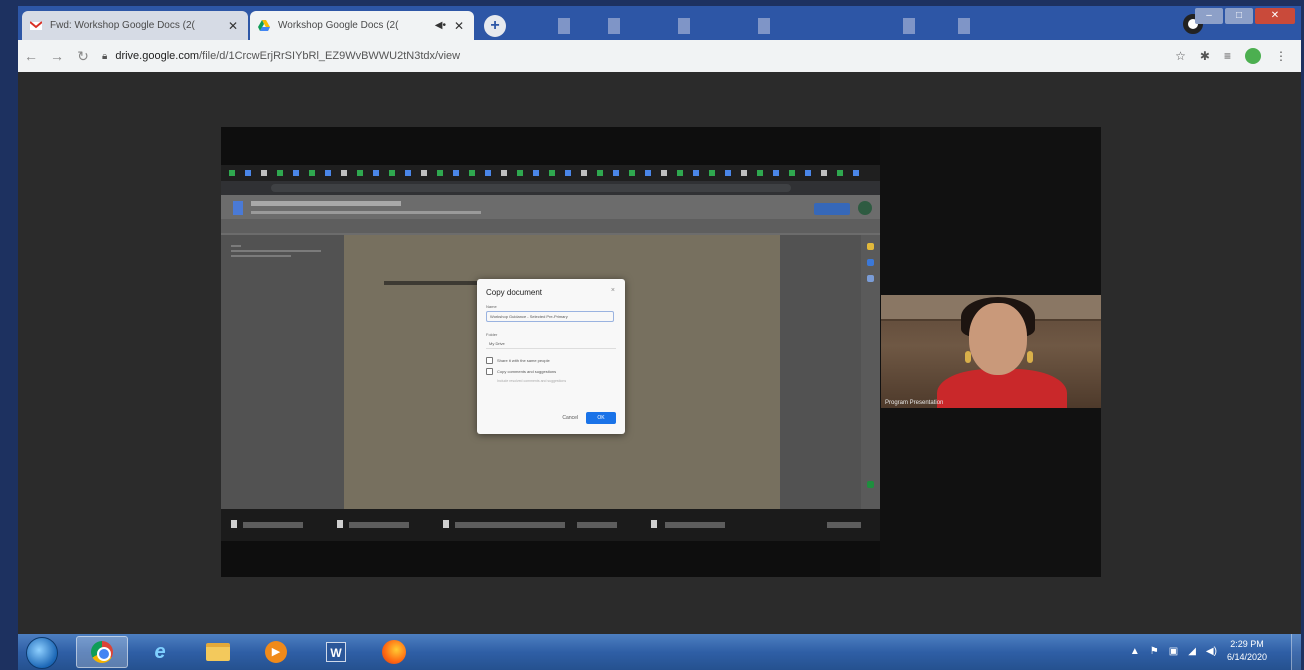  I want to click on shared-taskbar, so click(550, 525).